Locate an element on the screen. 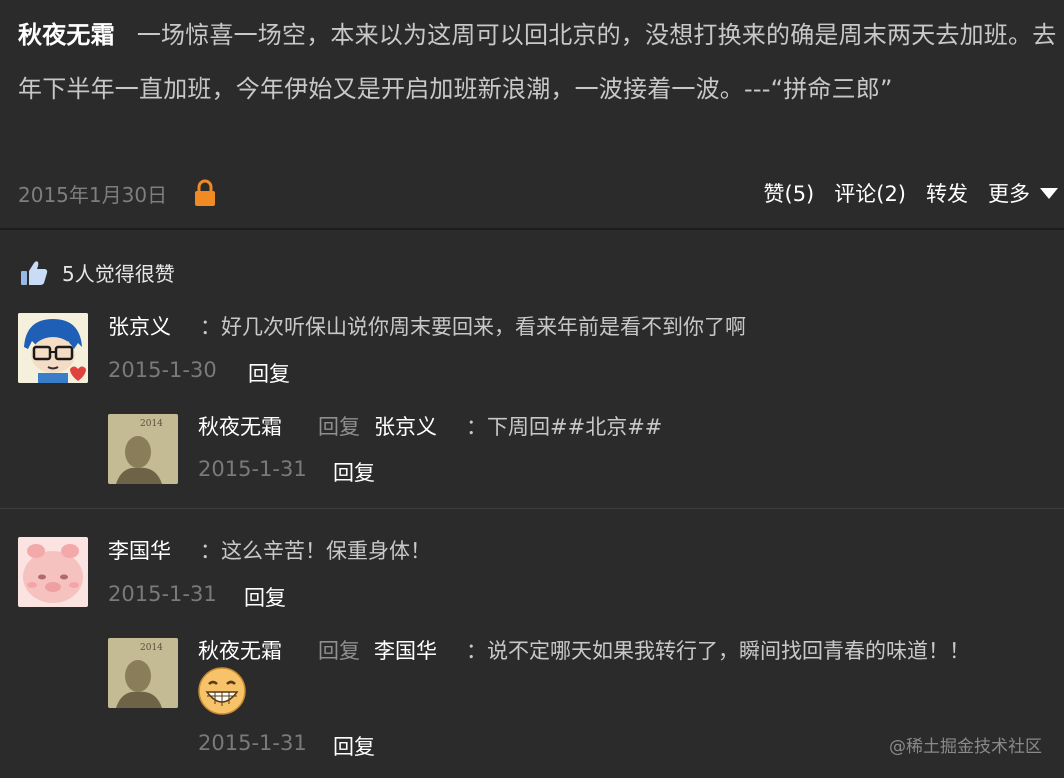 This screenshot has width=1064, height=778. caret-down-icon is located at coordinates (1049, 193).